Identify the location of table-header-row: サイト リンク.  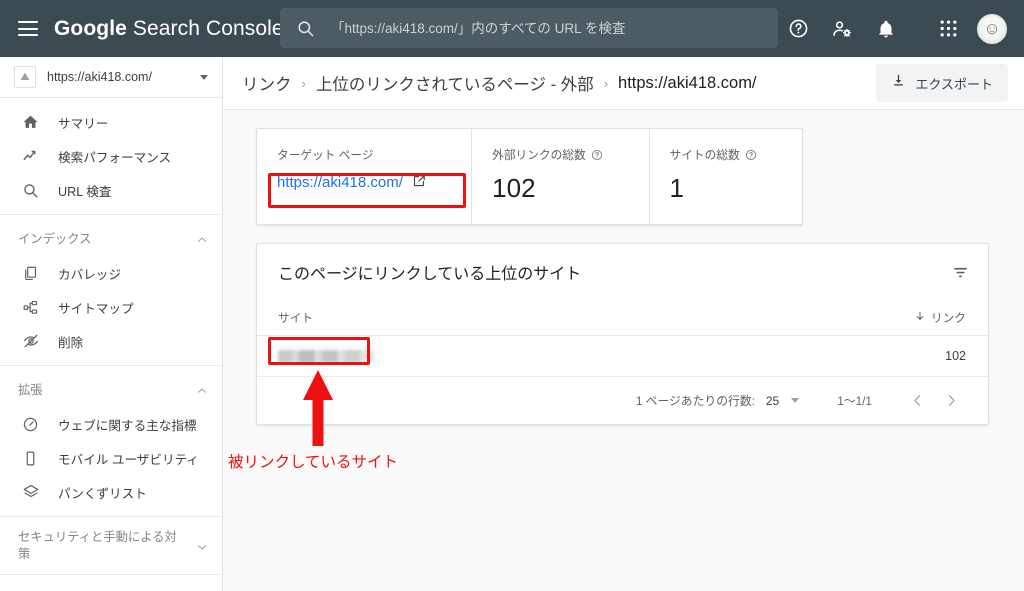
(622, 318).